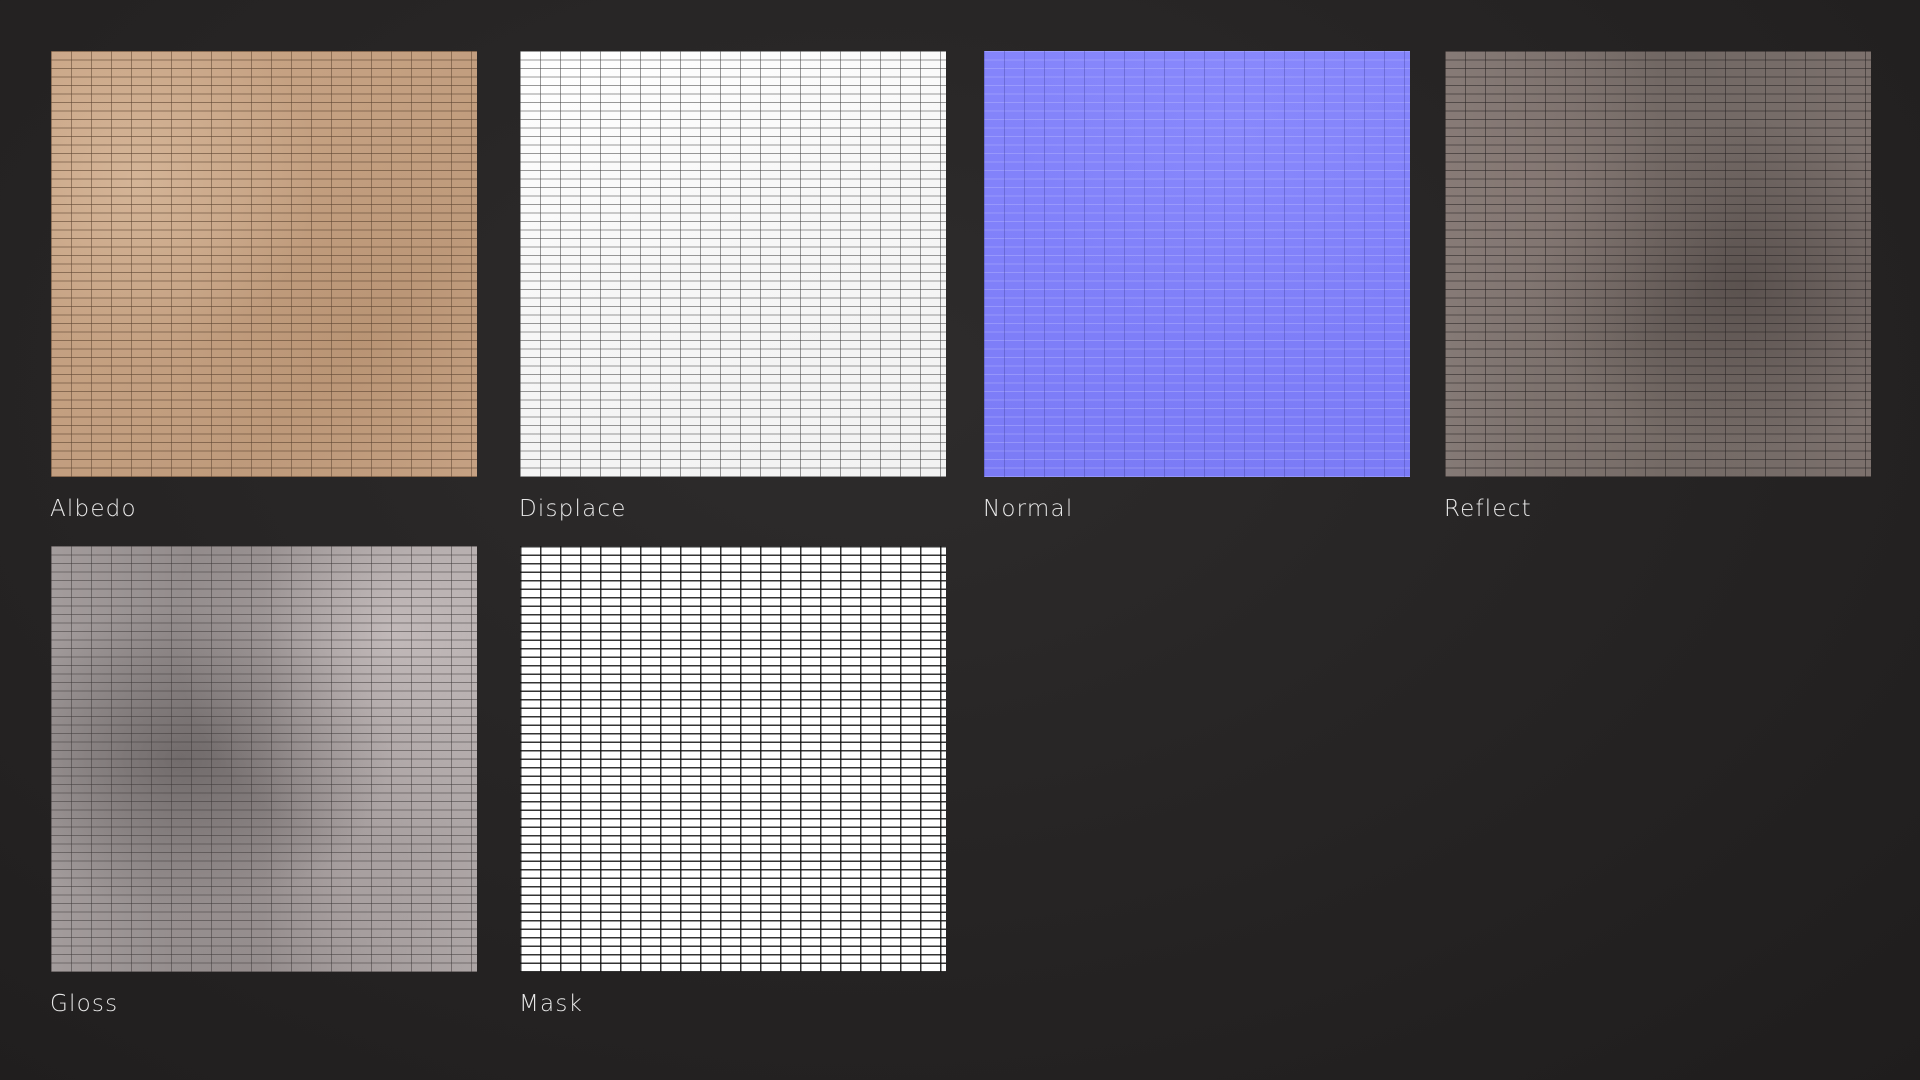  Describe the element at coordinates (573, 509) in the screenshot. I see `map-label-displace: Displace` at that location.